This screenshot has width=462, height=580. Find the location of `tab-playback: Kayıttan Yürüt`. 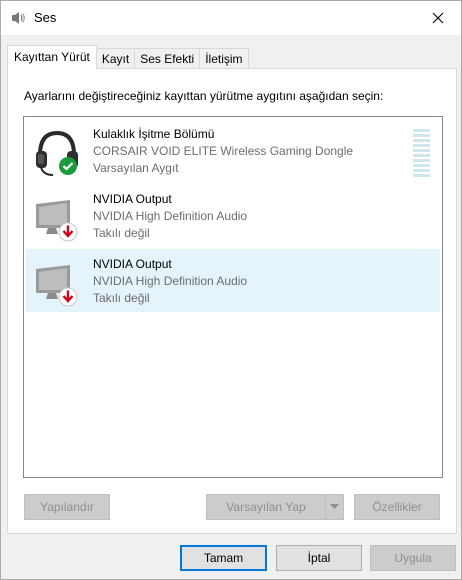

tab-playback: Kayıttan Yürüt is located at coordinates (52, 57).